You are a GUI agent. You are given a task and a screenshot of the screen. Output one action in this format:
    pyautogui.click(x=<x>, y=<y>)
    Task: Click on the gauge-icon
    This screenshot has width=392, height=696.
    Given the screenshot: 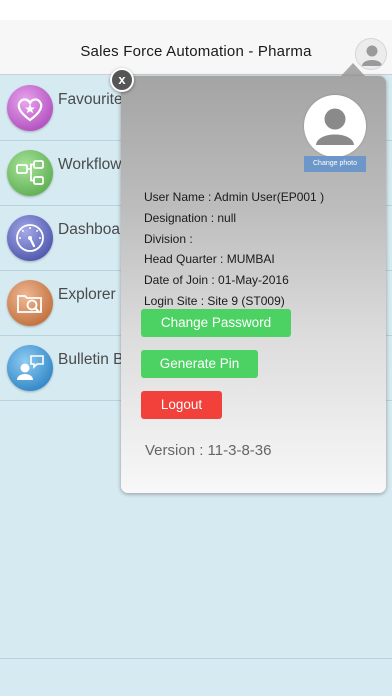 What is the action you would take?
    pyautogui.click(x=30, y=238)
    